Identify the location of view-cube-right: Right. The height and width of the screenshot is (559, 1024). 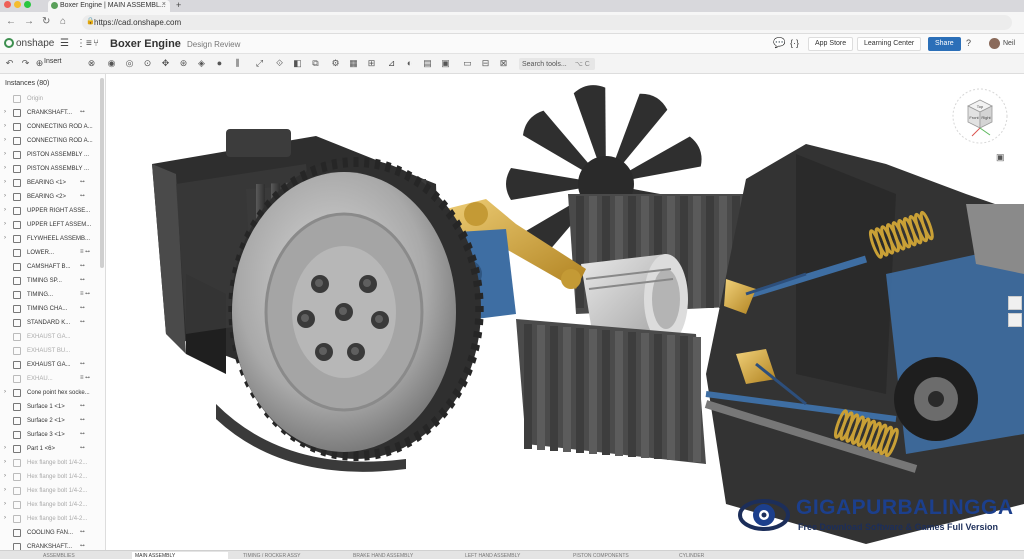
(986, 117).